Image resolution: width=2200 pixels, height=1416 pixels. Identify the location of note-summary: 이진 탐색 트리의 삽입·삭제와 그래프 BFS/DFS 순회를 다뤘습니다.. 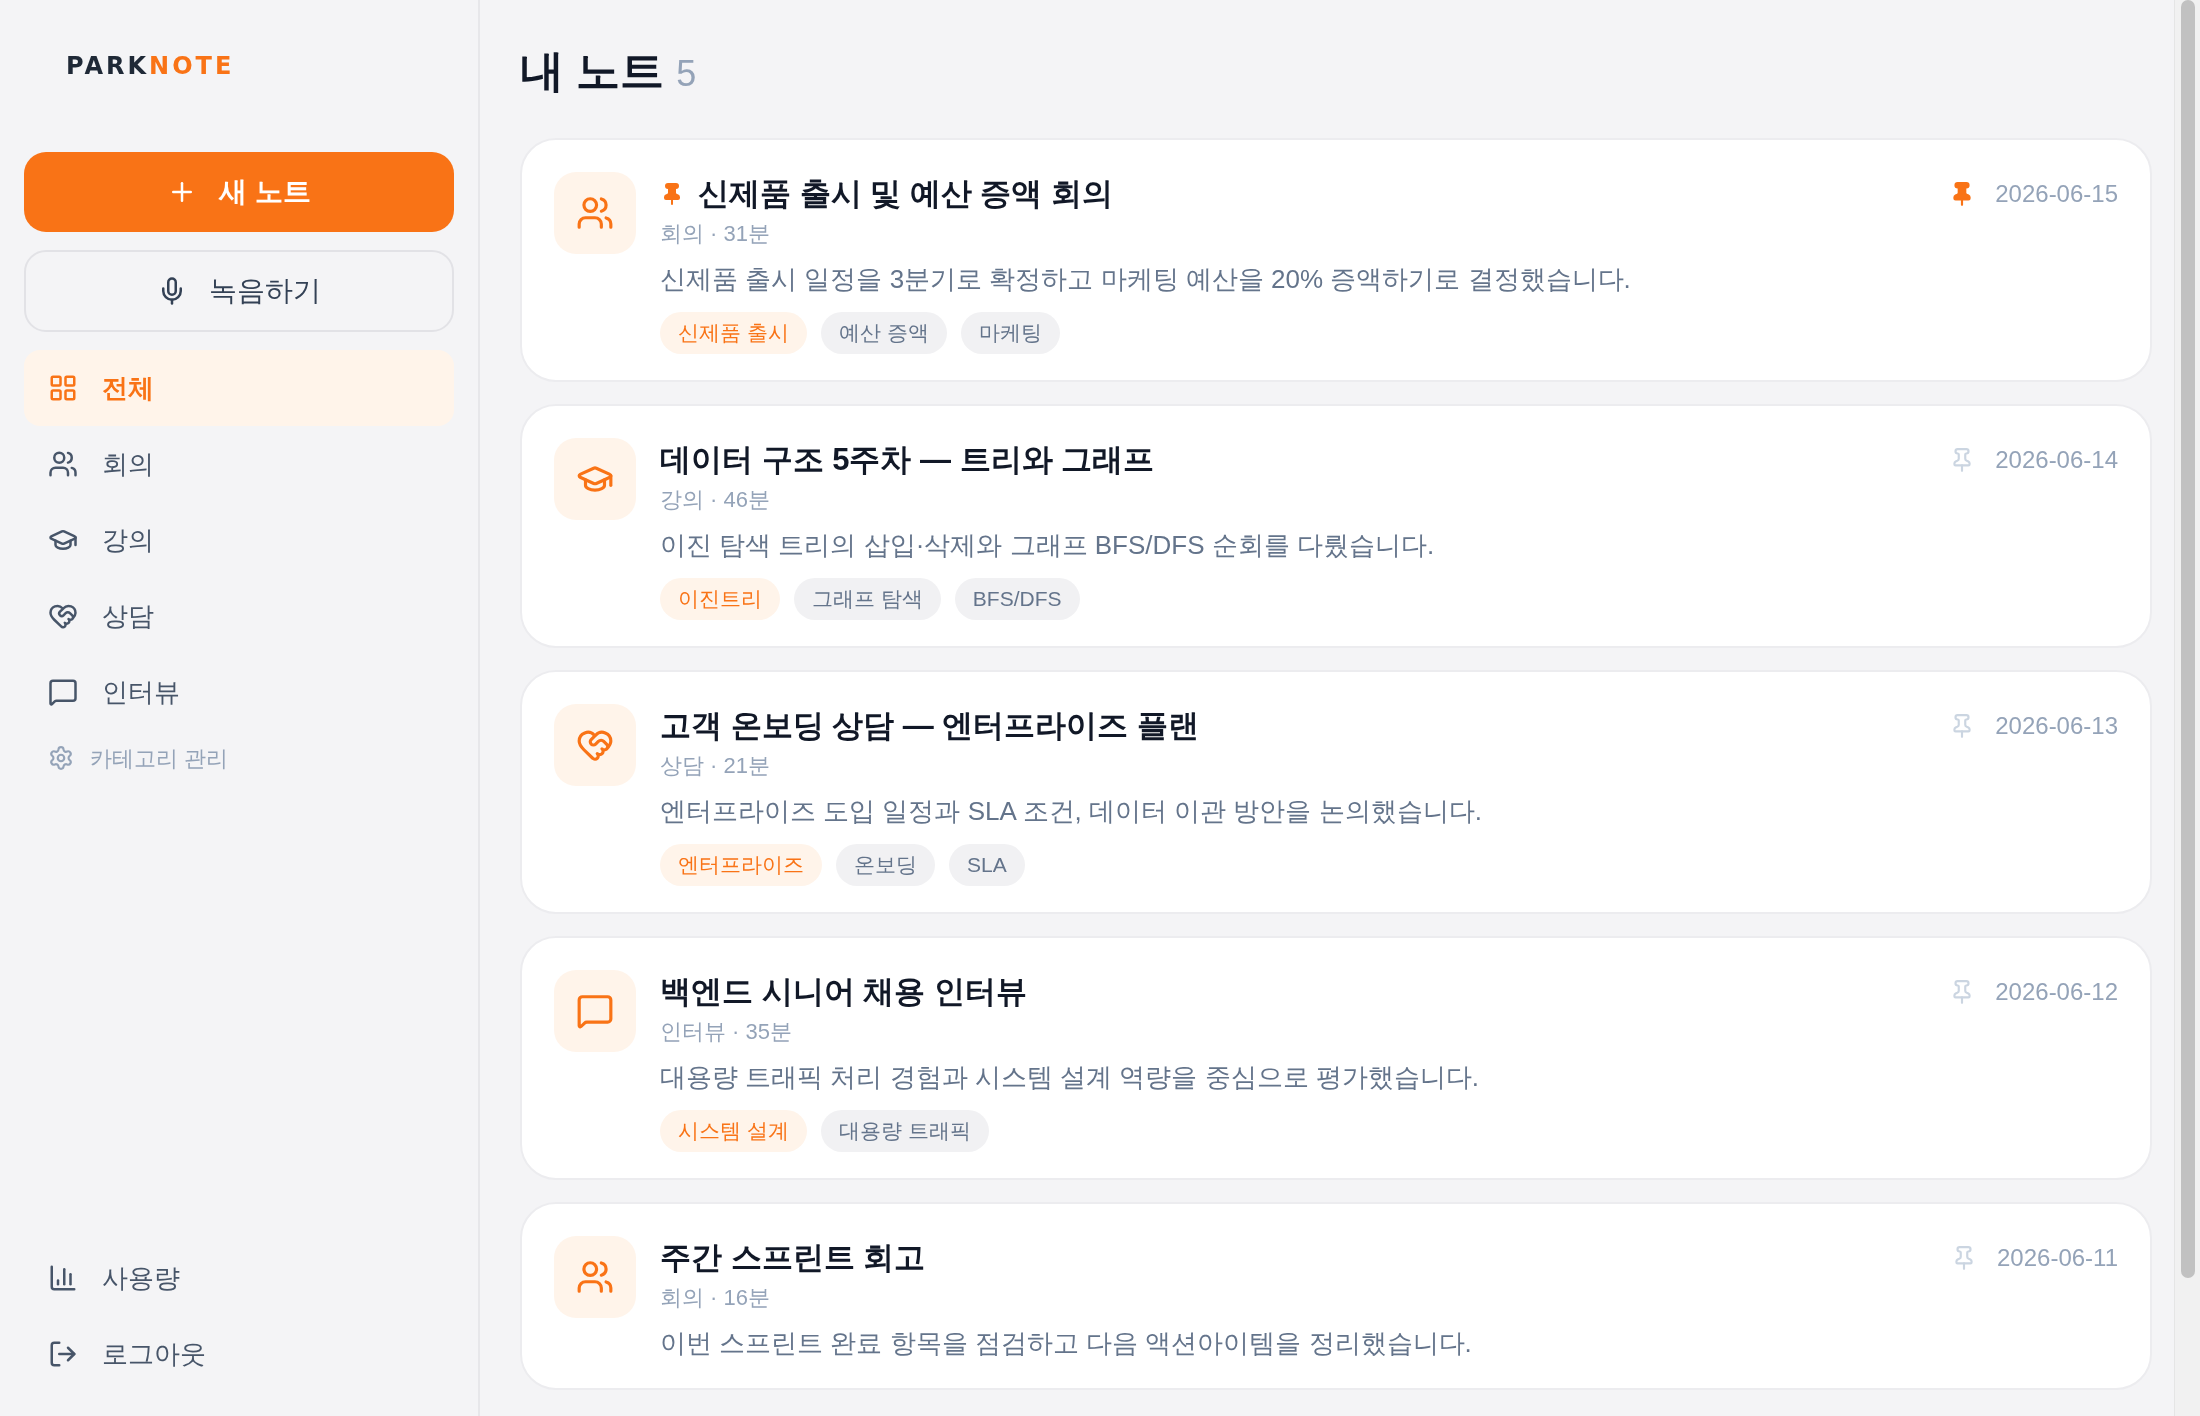
(1048, 545).